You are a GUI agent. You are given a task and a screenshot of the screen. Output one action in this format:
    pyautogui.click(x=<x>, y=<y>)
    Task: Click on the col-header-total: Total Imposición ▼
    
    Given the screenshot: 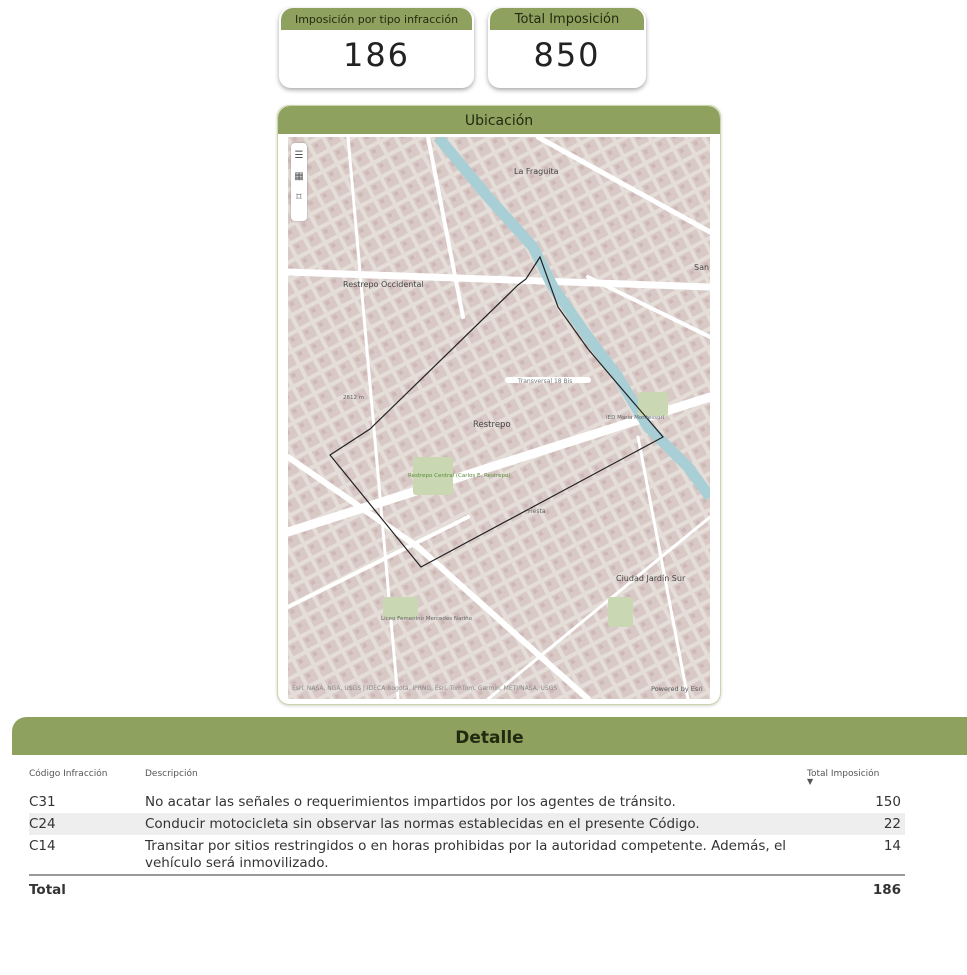 What is the action you would take?
    pyautogui.click(x=856, y=778)
    